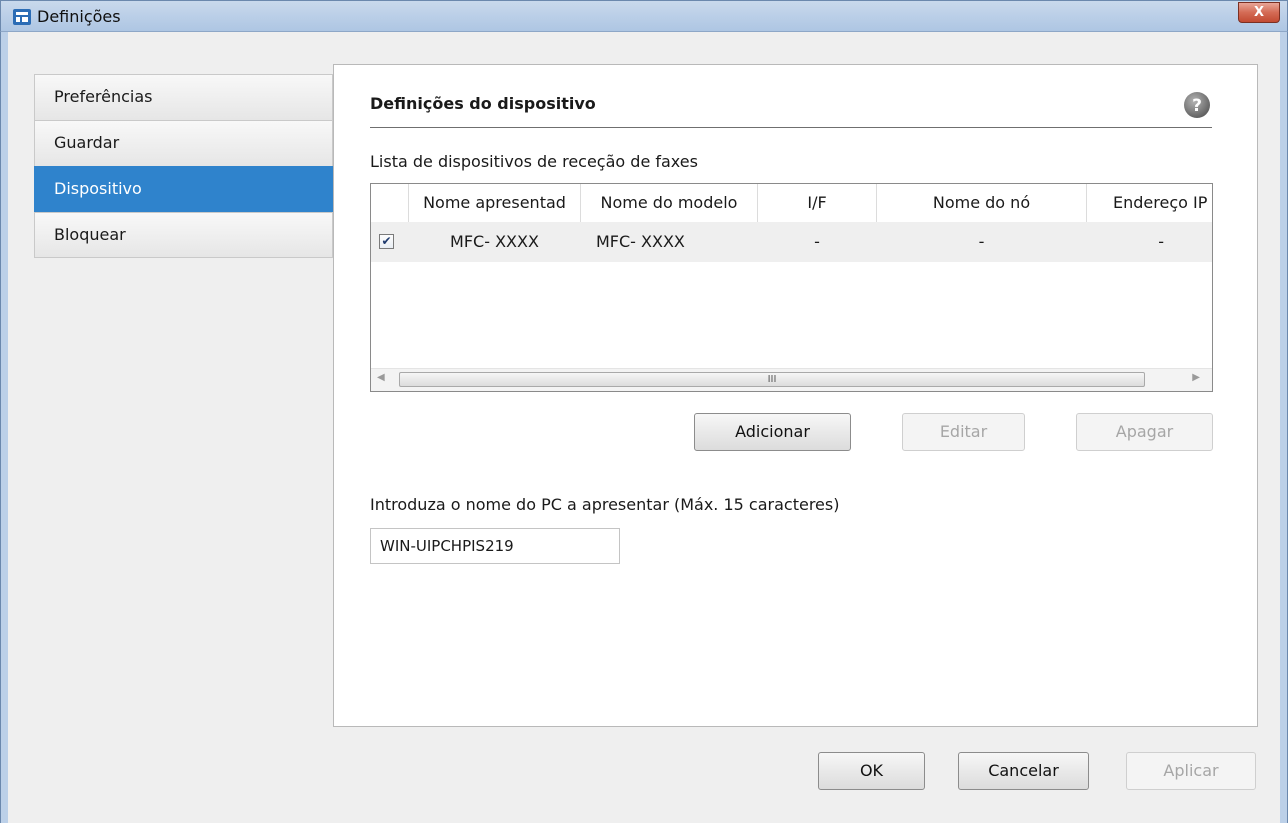 Image resolution: width=1288 pixels, height=823 pixels. Describe the element at coordinates (386, 241) in the screenshot. I see `device-checkbox: ✔` at that location.